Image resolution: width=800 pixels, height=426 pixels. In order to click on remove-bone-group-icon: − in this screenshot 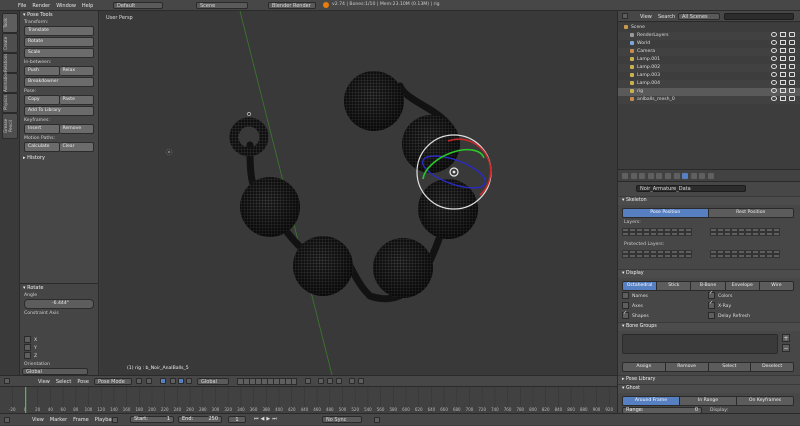, I will do `click(786, 348)`.